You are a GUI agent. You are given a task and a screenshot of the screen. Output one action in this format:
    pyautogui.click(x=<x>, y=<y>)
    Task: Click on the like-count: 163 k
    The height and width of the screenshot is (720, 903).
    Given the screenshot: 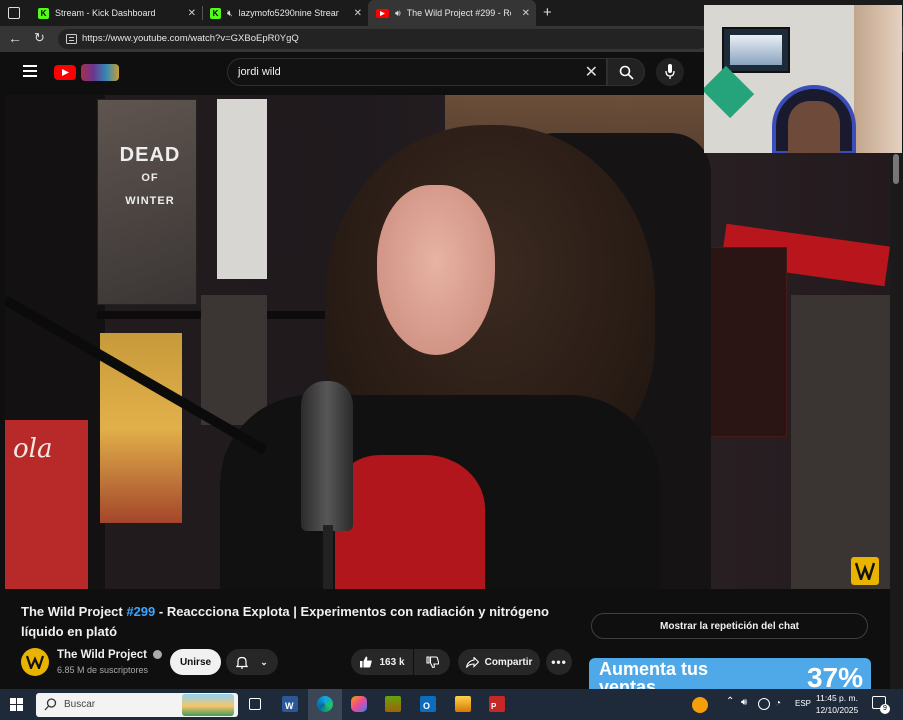 What is the action you would take?
    pyautogui.click(x=392, y=662)
    